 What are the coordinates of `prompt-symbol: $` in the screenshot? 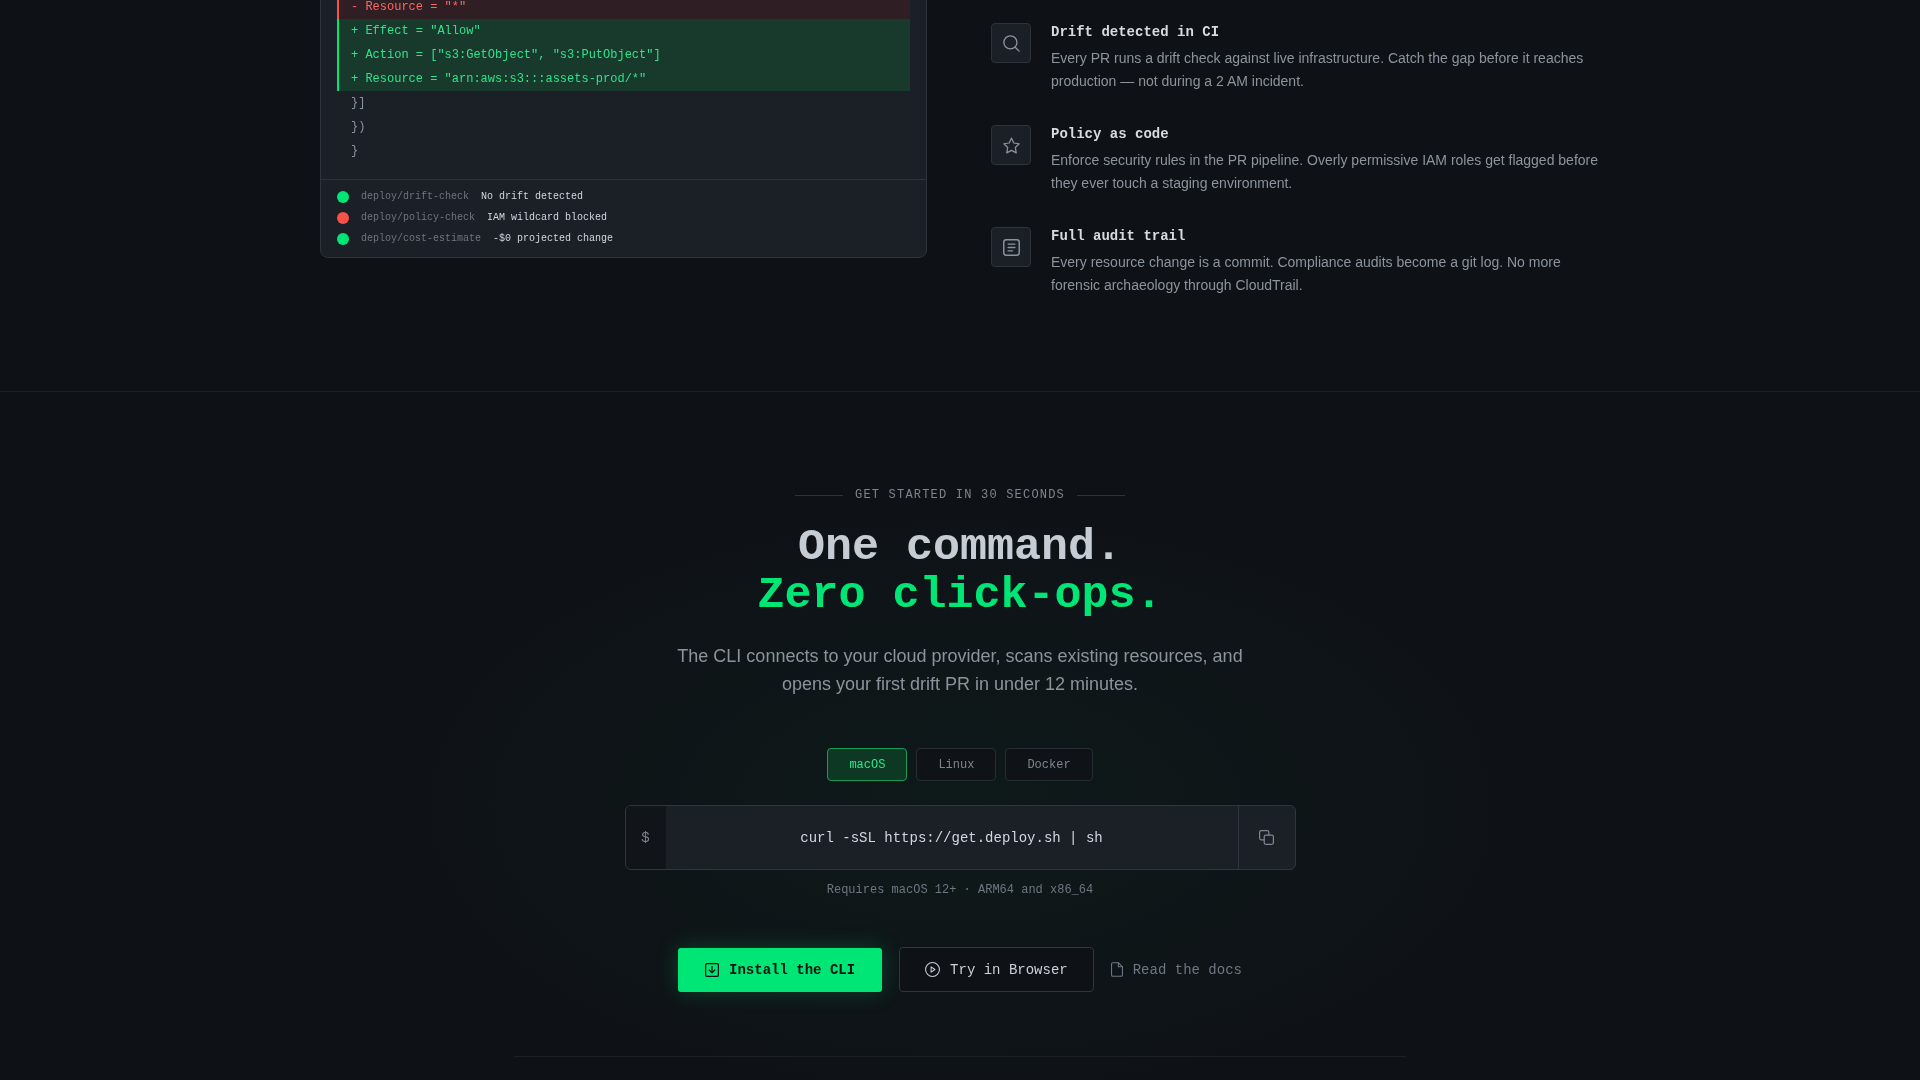 It's located at (645, 837).